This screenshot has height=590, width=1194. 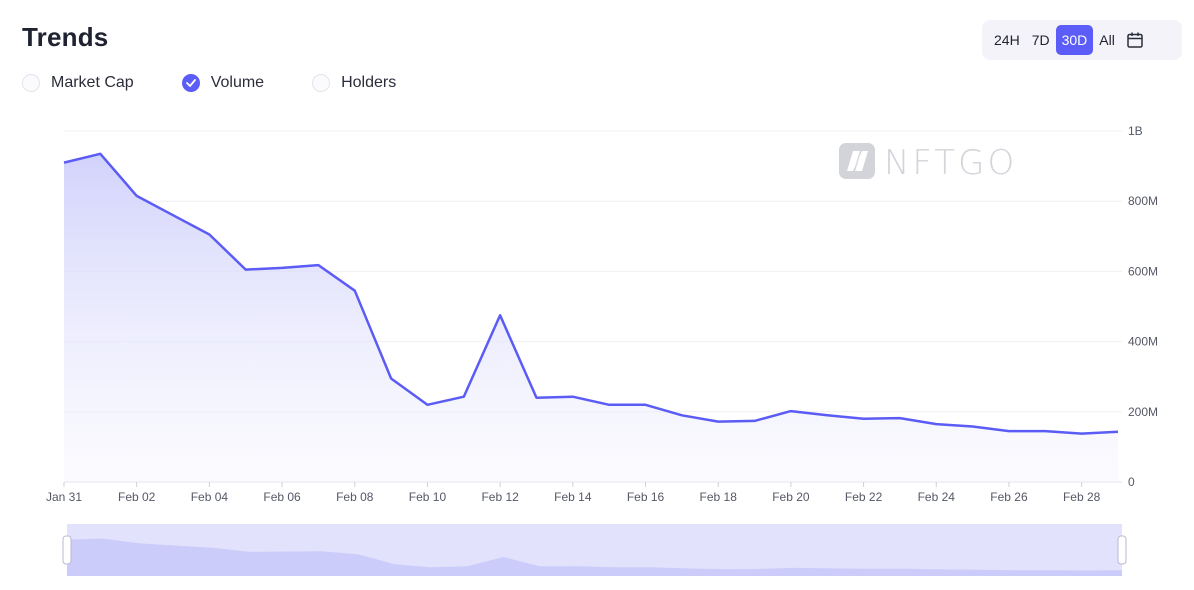 I want to click on x-tick-label: Feb 08, so click(x=355, y=497).